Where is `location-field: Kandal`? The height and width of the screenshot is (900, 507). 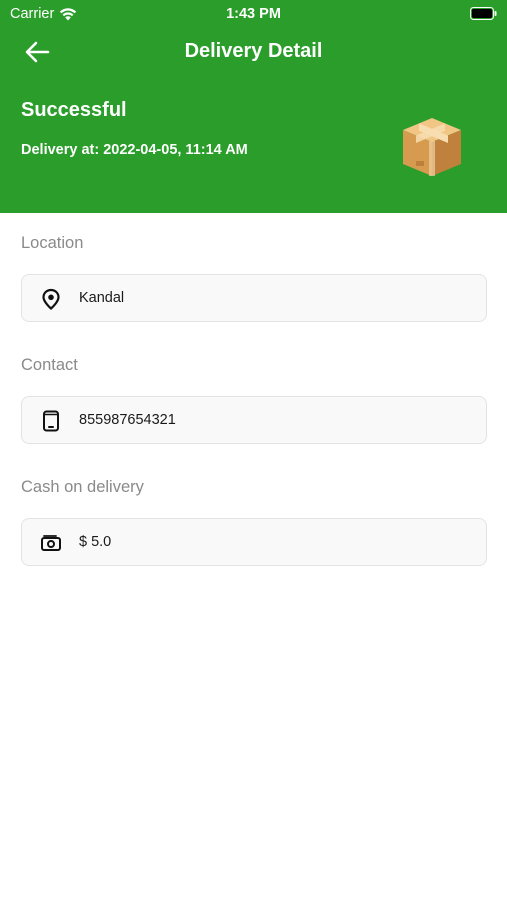
location-field: Kandal is located at coordinates (254, 298).